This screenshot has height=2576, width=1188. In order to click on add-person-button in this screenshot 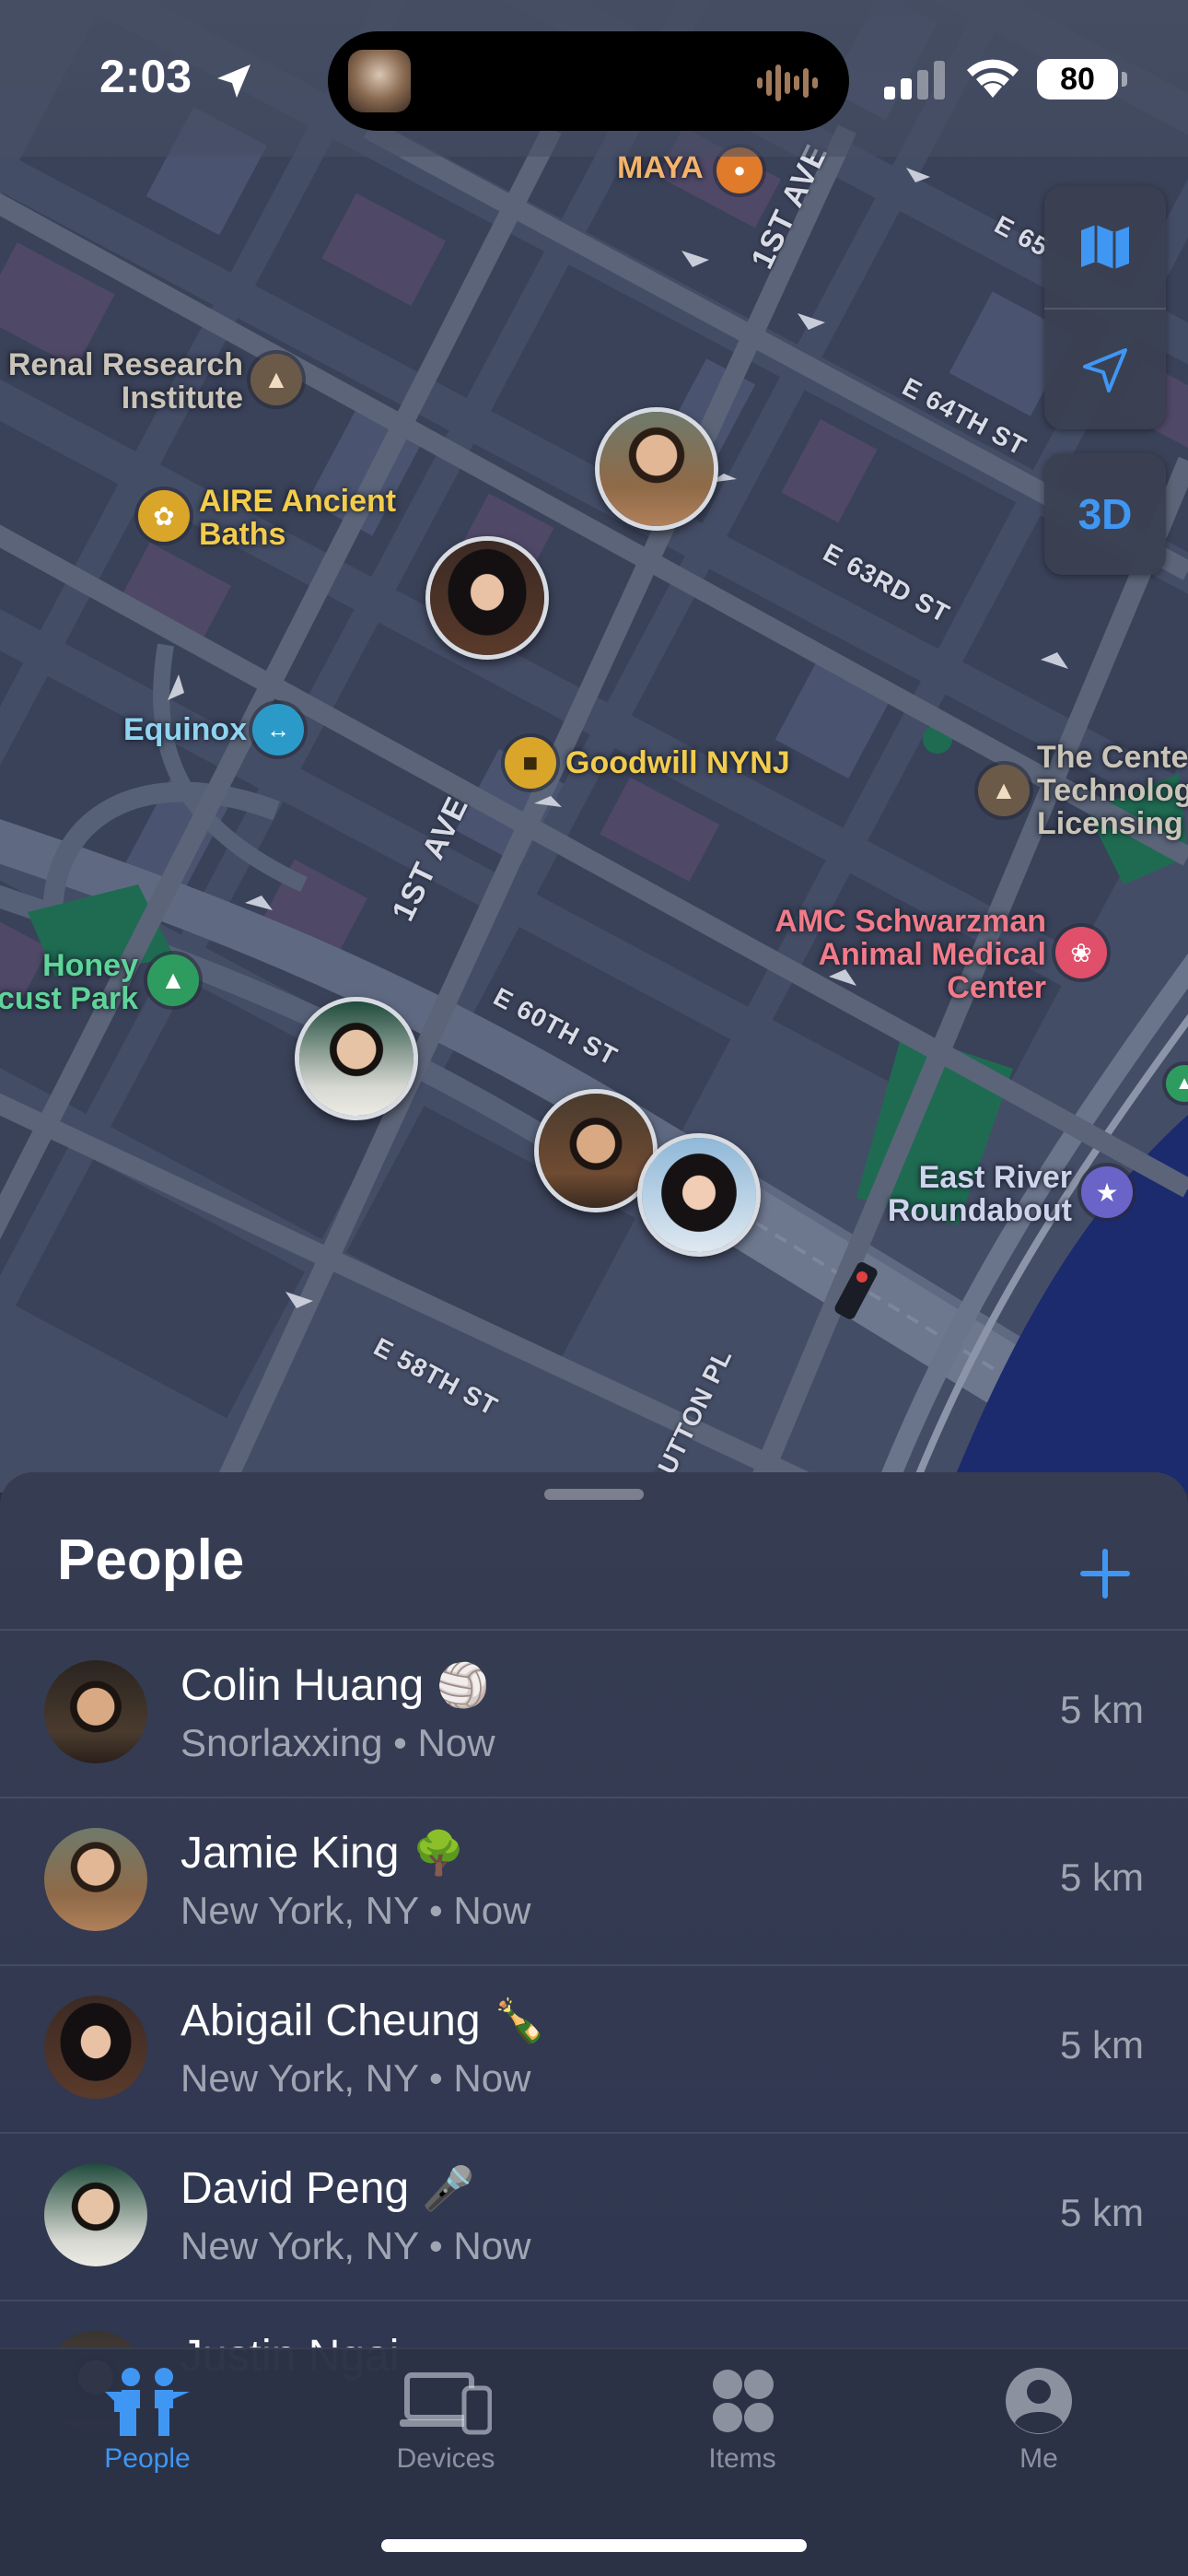, I will do `click(1105, 1573)`.